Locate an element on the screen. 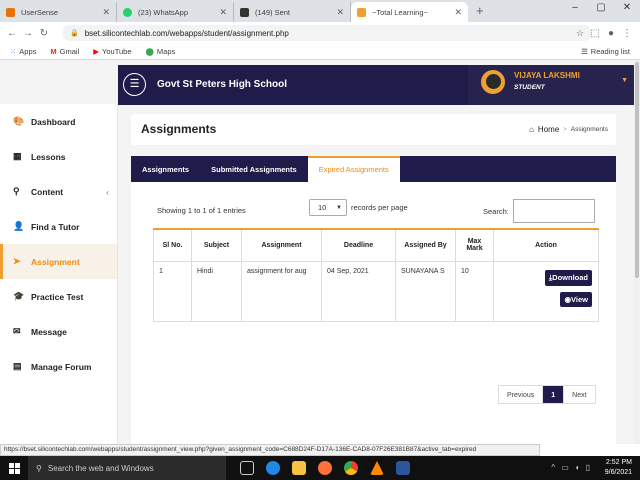 Image resolution: width=640 pixels, height=480 pixels. sidebar-item-dashboard: 🎨 Dashboard is located at coordinates (58, 121).